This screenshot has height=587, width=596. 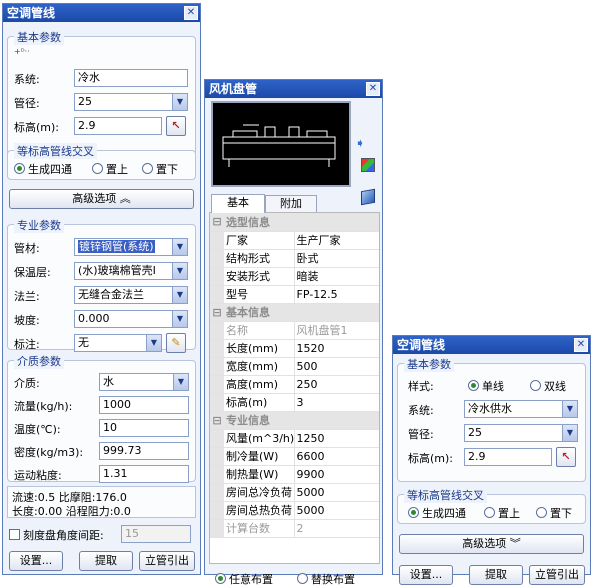 I want to click on property-value: 卧式, so click(x=336, y=258).